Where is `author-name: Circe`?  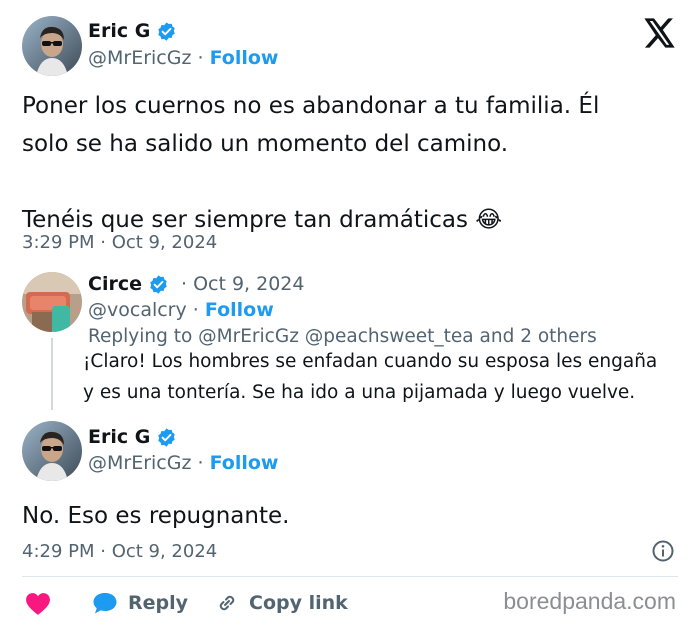 author-name: Circe is located at coordinates (115, 284).